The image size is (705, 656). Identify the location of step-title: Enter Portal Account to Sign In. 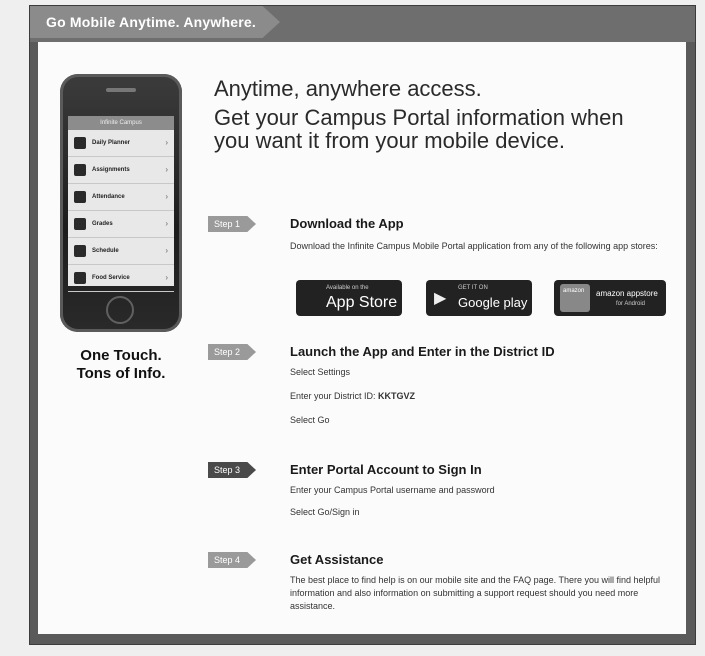
(386, 469).